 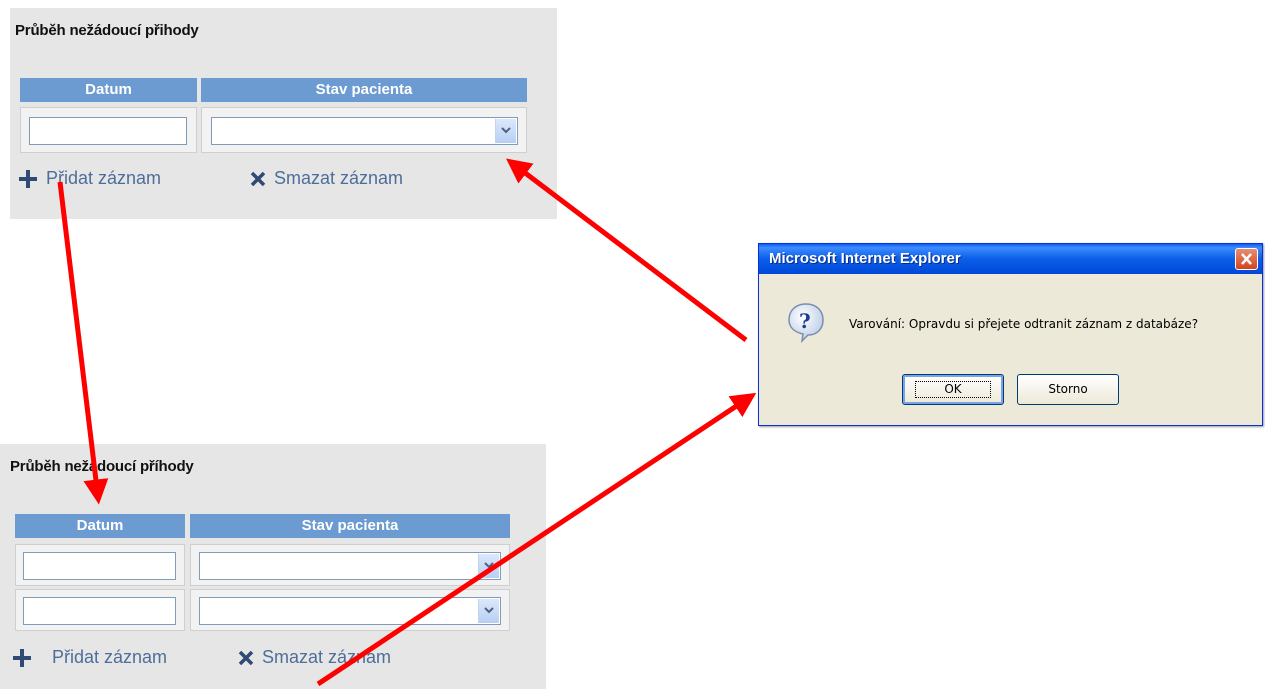 I want to click on dialog-title: Microsoft Internet Explorer, so click(x=865, y=258).